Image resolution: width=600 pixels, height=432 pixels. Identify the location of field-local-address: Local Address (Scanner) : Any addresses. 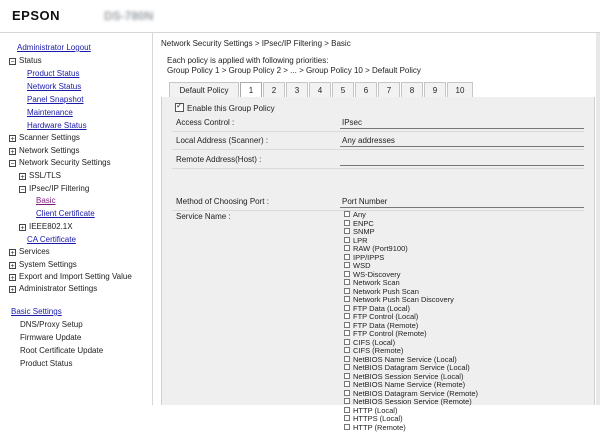
(378, 141).